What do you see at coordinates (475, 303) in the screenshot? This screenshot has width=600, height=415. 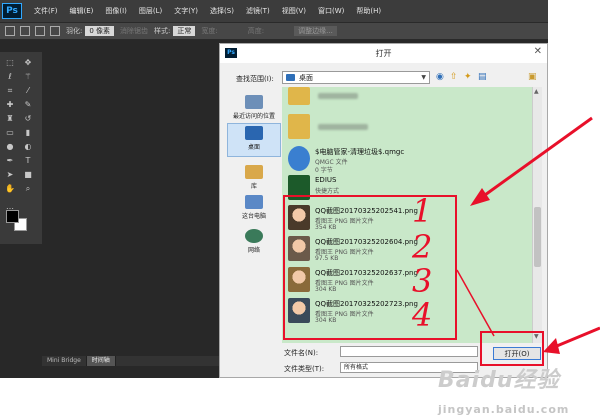 I see `connector-line` at bounding box center [475, 303].